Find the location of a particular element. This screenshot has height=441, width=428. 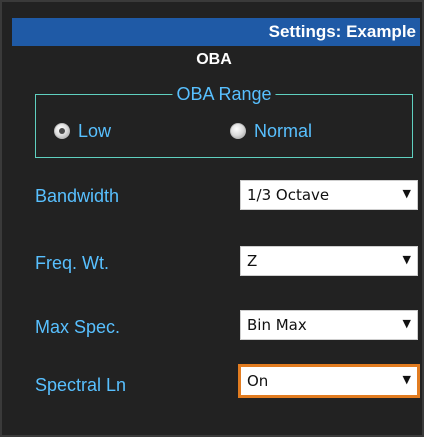

bandwidth-label: Bandwidth is located at coordinates (77, 196).